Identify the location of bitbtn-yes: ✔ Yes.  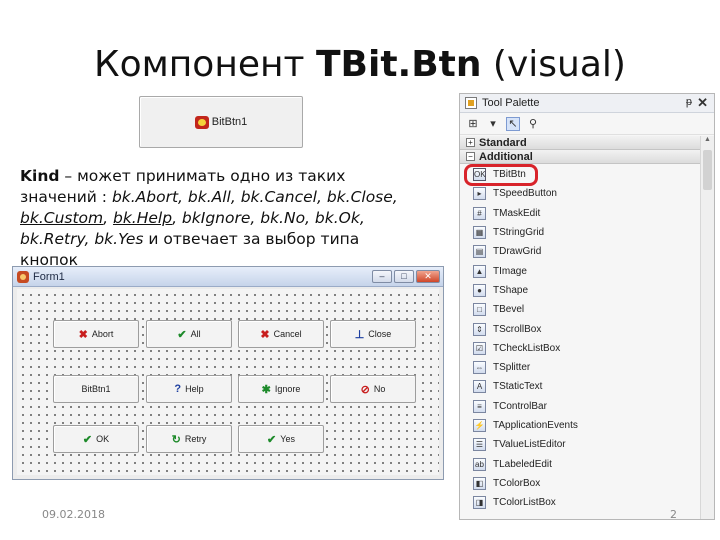
(281, 439).